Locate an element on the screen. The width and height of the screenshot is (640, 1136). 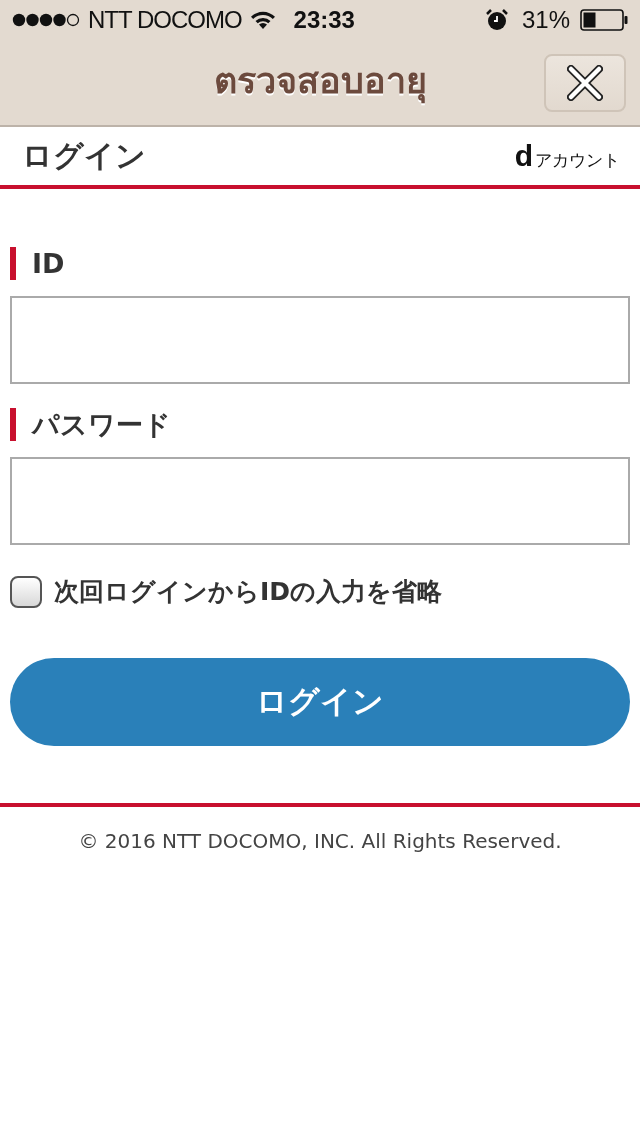
field-label: パスワード is located at coordinates (320, 424).